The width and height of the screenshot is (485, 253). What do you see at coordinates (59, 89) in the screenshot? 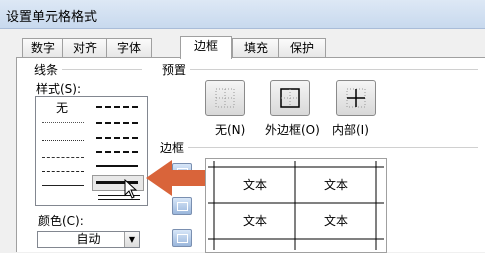
I see `style-label: 样式(S):` at bounding box center [59, 89].